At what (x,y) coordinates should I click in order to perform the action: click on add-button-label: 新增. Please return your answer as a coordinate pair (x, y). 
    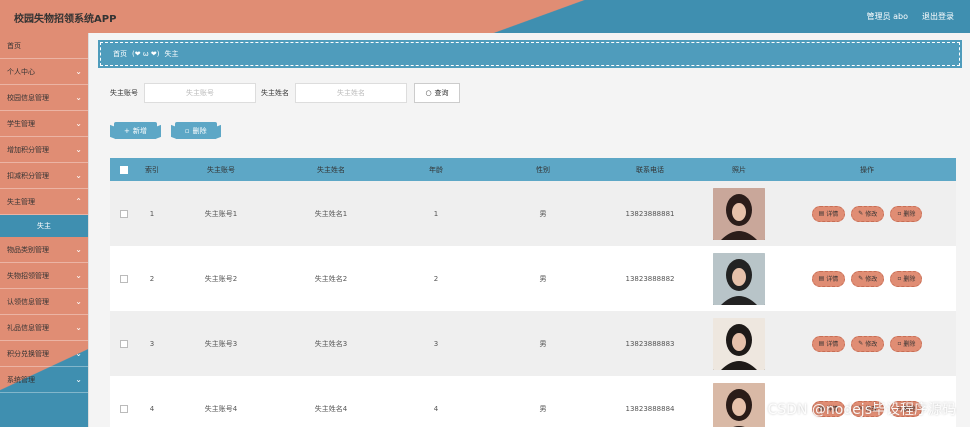
    Looking at the image, I should click on (139, 130).